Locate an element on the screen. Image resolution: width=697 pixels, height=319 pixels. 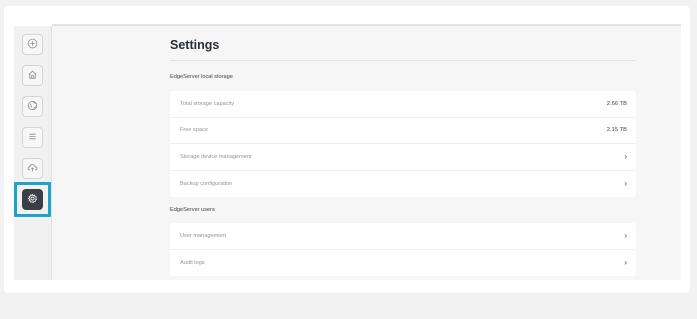
list-item-storage-device-management: Storage device management › is located at coordinates (403, 157).